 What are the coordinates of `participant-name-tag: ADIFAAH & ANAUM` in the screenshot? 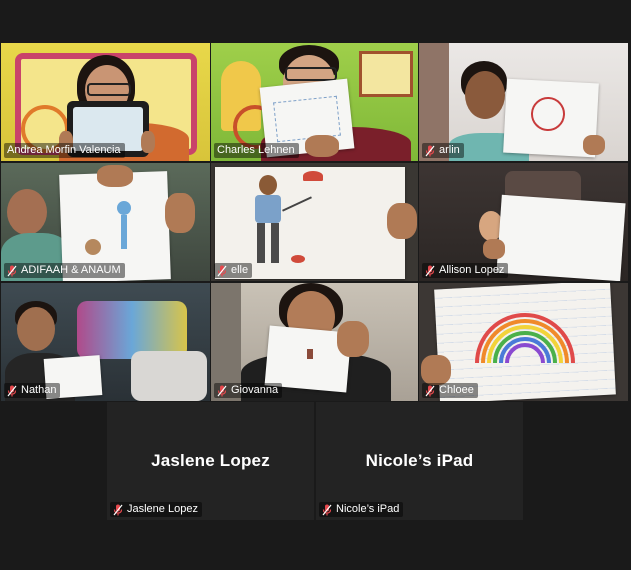 It's located at (64, 270).